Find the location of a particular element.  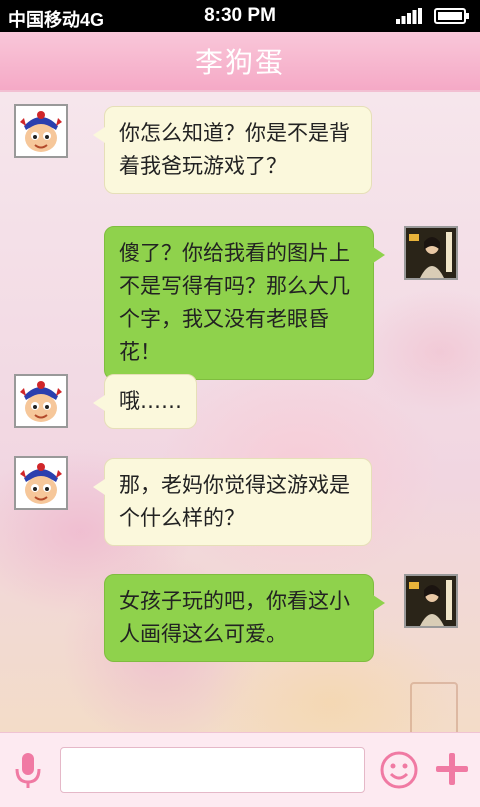

message-bubble-outgoing: 傻了？你给我看的图片上不是写得有吗？那么大几个字，我又没有老眼昏花！ is located at coordinates (244, 303).